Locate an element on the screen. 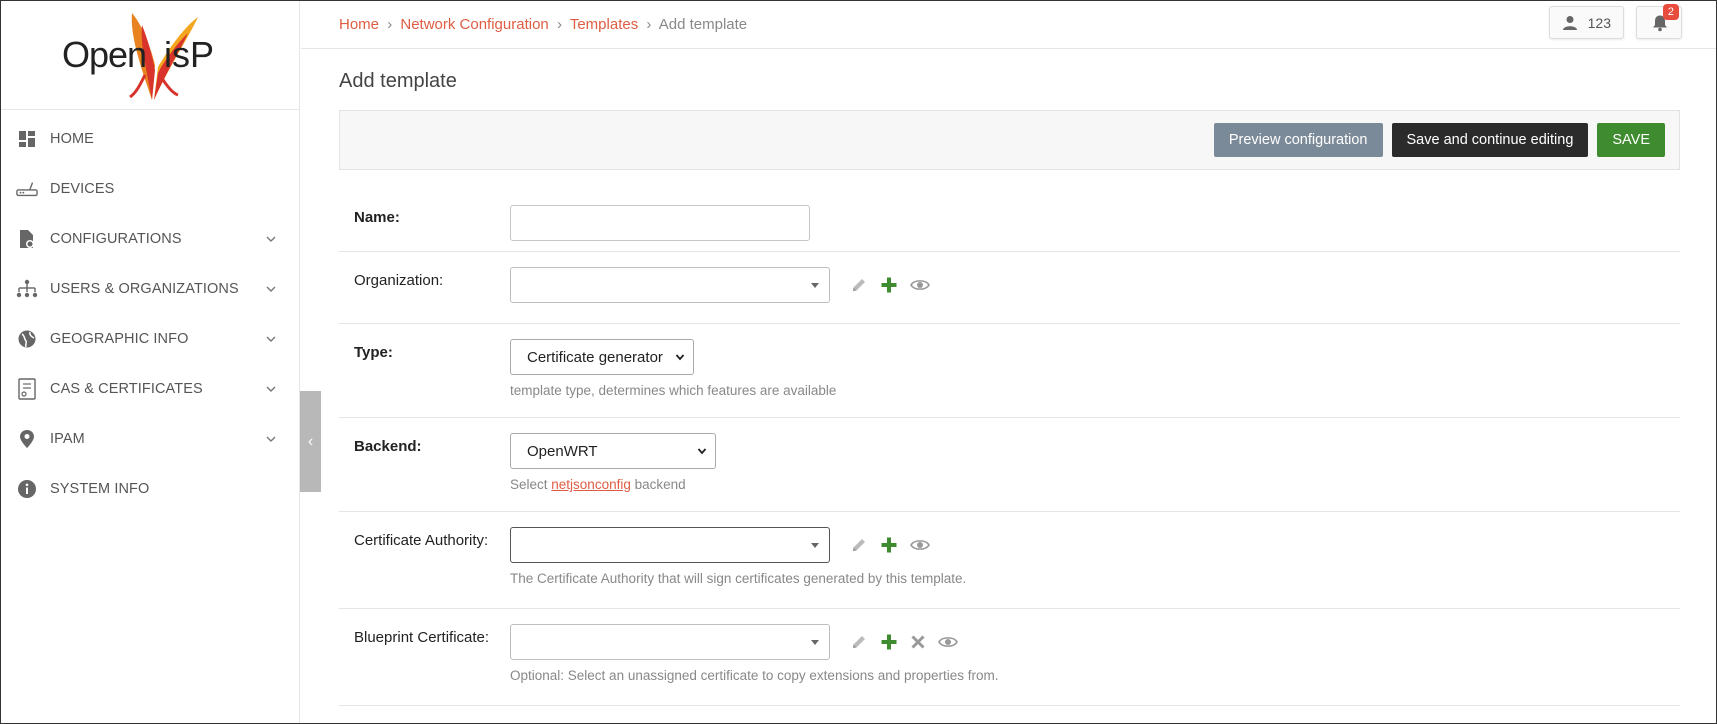 This screenshot has height=724, width=1717. sidebar-item-ipam: IPAM is located at coordinates (149, 439).